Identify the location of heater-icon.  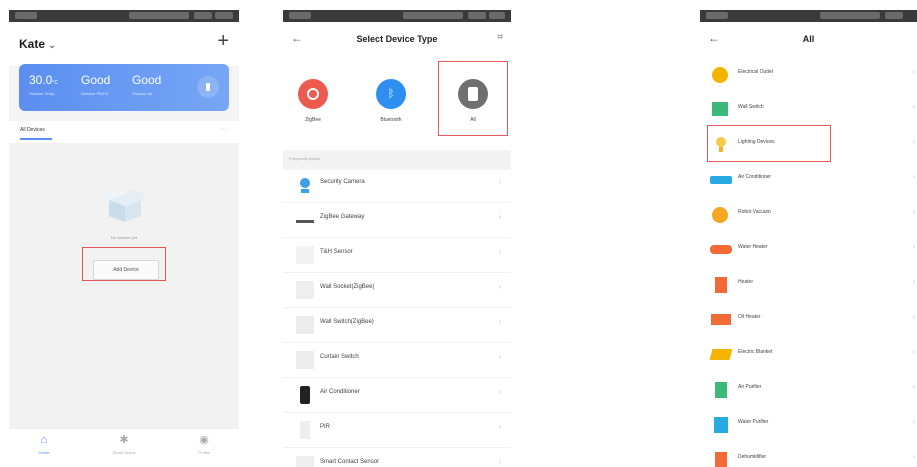
(721, 285).